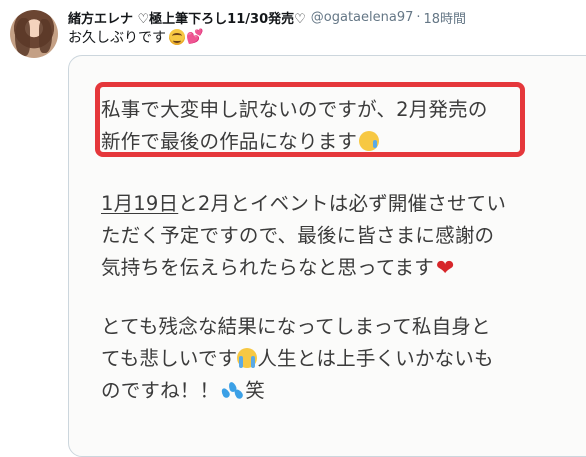 The height and width of the screenshot is (457, 586). I want to click on crying-face-icon, so click(369, 141).